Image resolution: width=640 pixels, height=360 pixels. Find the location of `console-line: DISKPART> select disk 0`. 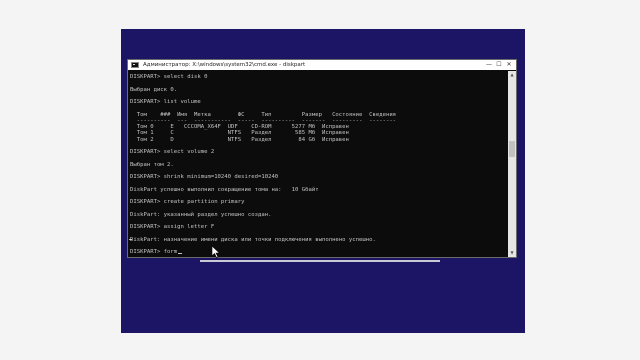

console-line: DISKPART> select disk 0 is located at coordinates (169, 77).